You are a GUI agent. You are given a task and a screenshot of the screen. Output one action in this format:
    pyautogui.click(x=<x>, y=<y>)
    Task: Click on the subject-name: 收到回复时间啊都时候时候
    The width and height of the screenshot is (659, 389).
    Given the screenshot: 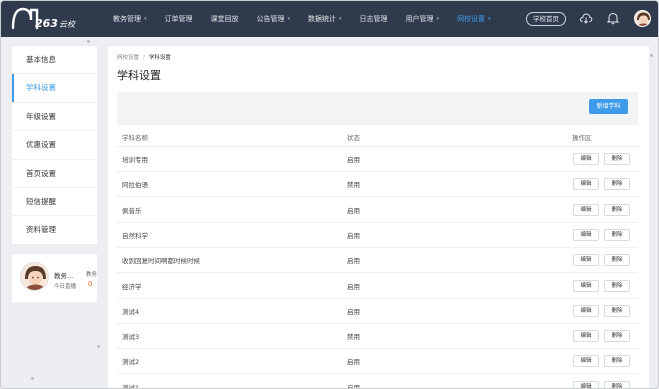 What is the action you would take?
    pyautogui.click(x=161, y=261)
    